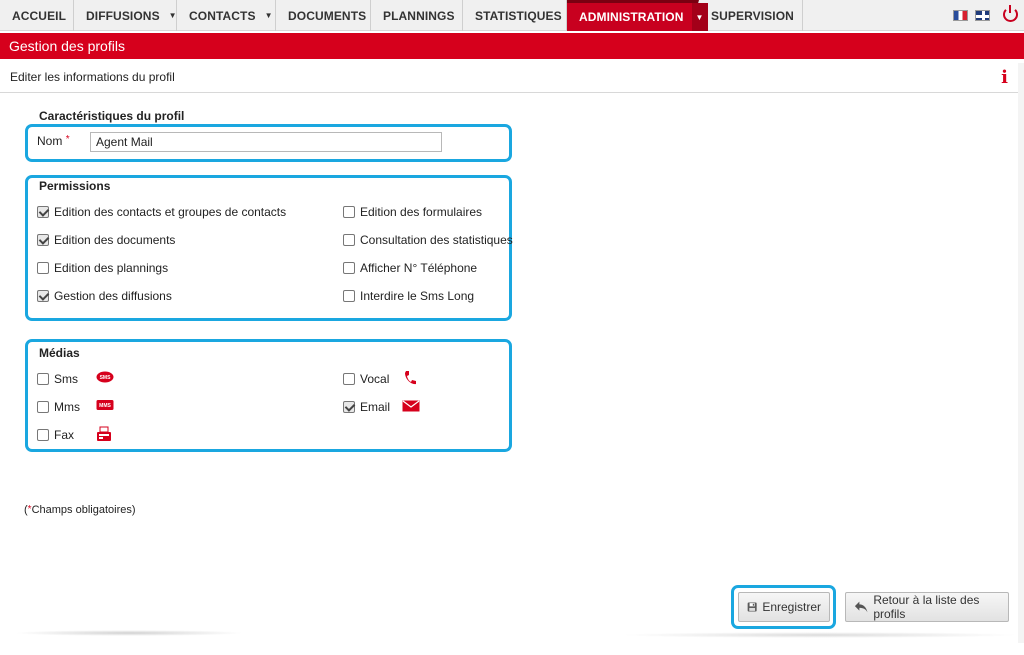  I want to click on permission-label: Gestion des diffusions, so click(113, 296).